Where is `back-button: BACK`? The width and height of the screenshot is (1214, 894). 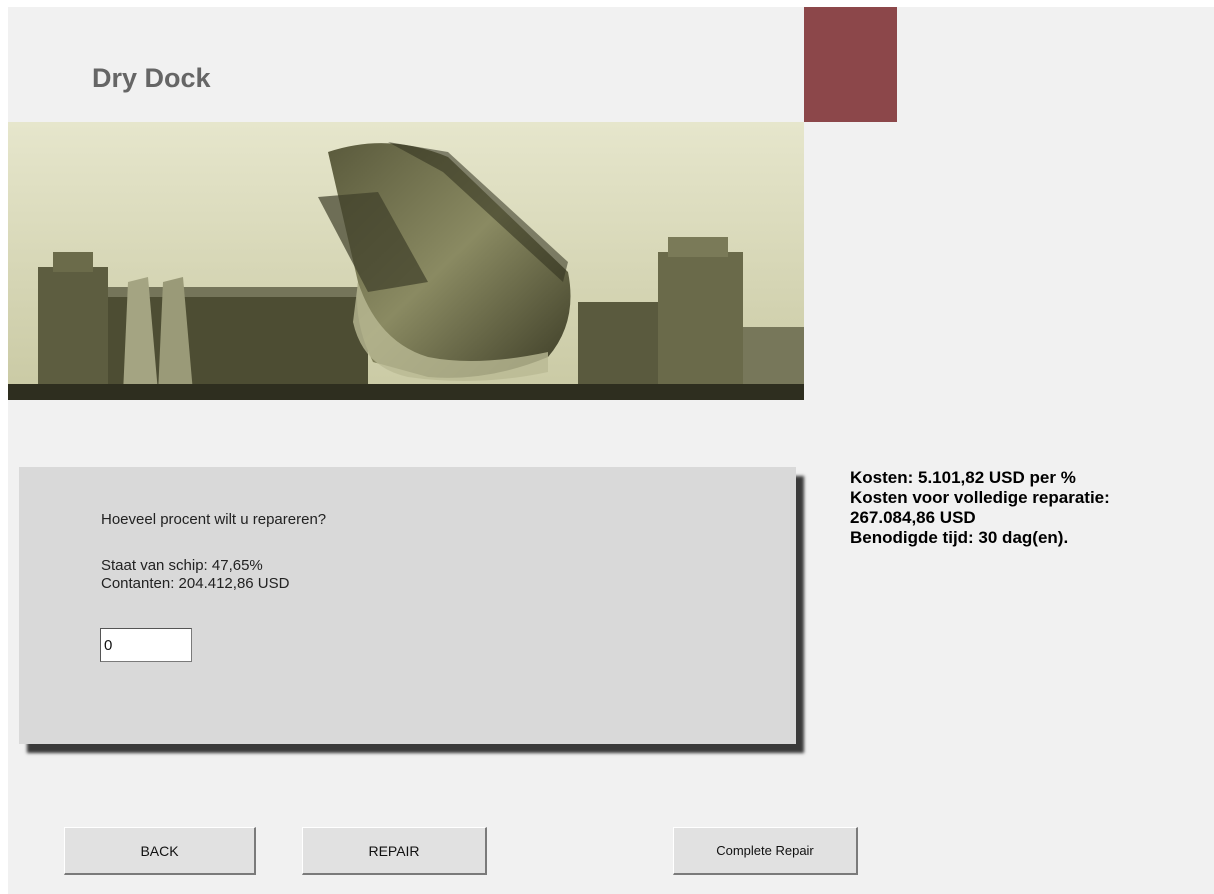
back-button: BACK is located at coordinates (160, 851).